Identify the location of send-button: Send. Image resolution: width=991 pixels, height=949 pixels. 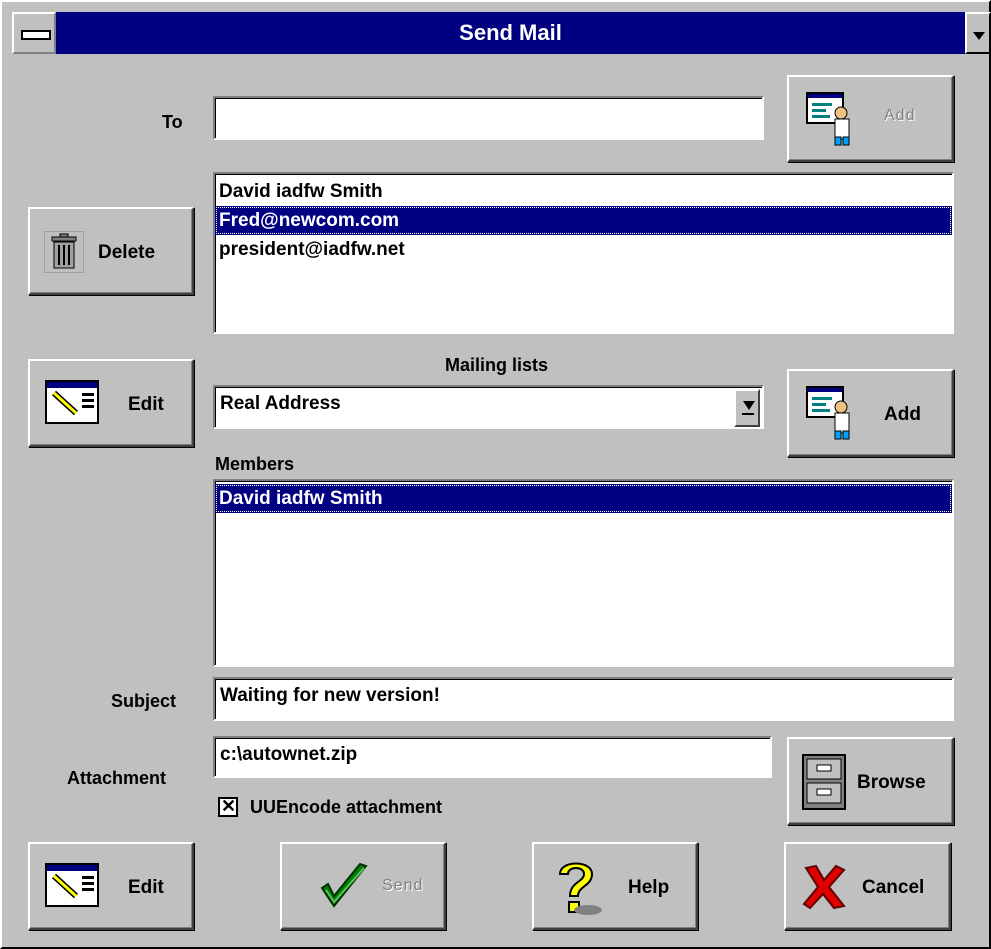
(363, 886).